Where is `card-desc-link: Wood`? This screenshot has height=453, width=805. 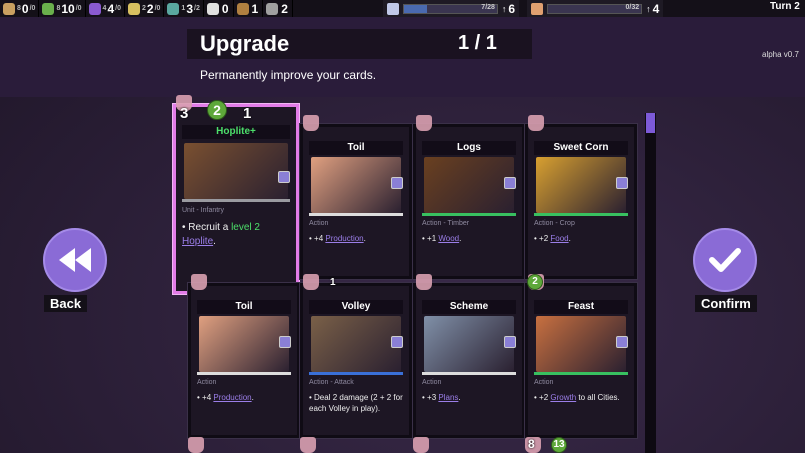
card-desc-link: Wood is located at coordinates (448, 238).